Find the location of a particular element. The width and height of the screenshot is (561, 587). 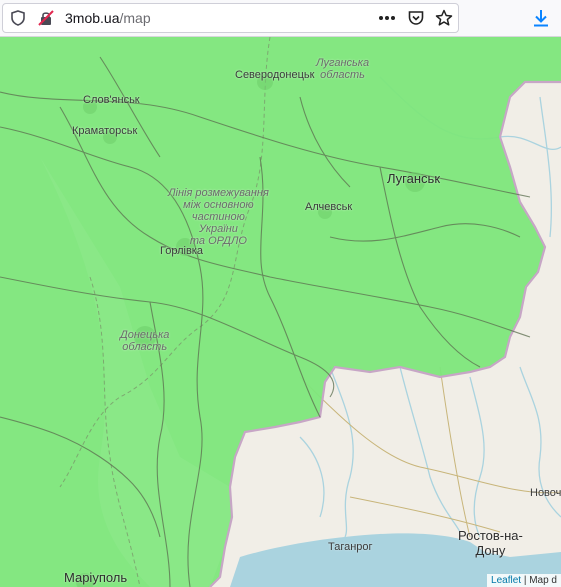

label-kramatorsk: Краматорськ is located at coordinates (105, 131).